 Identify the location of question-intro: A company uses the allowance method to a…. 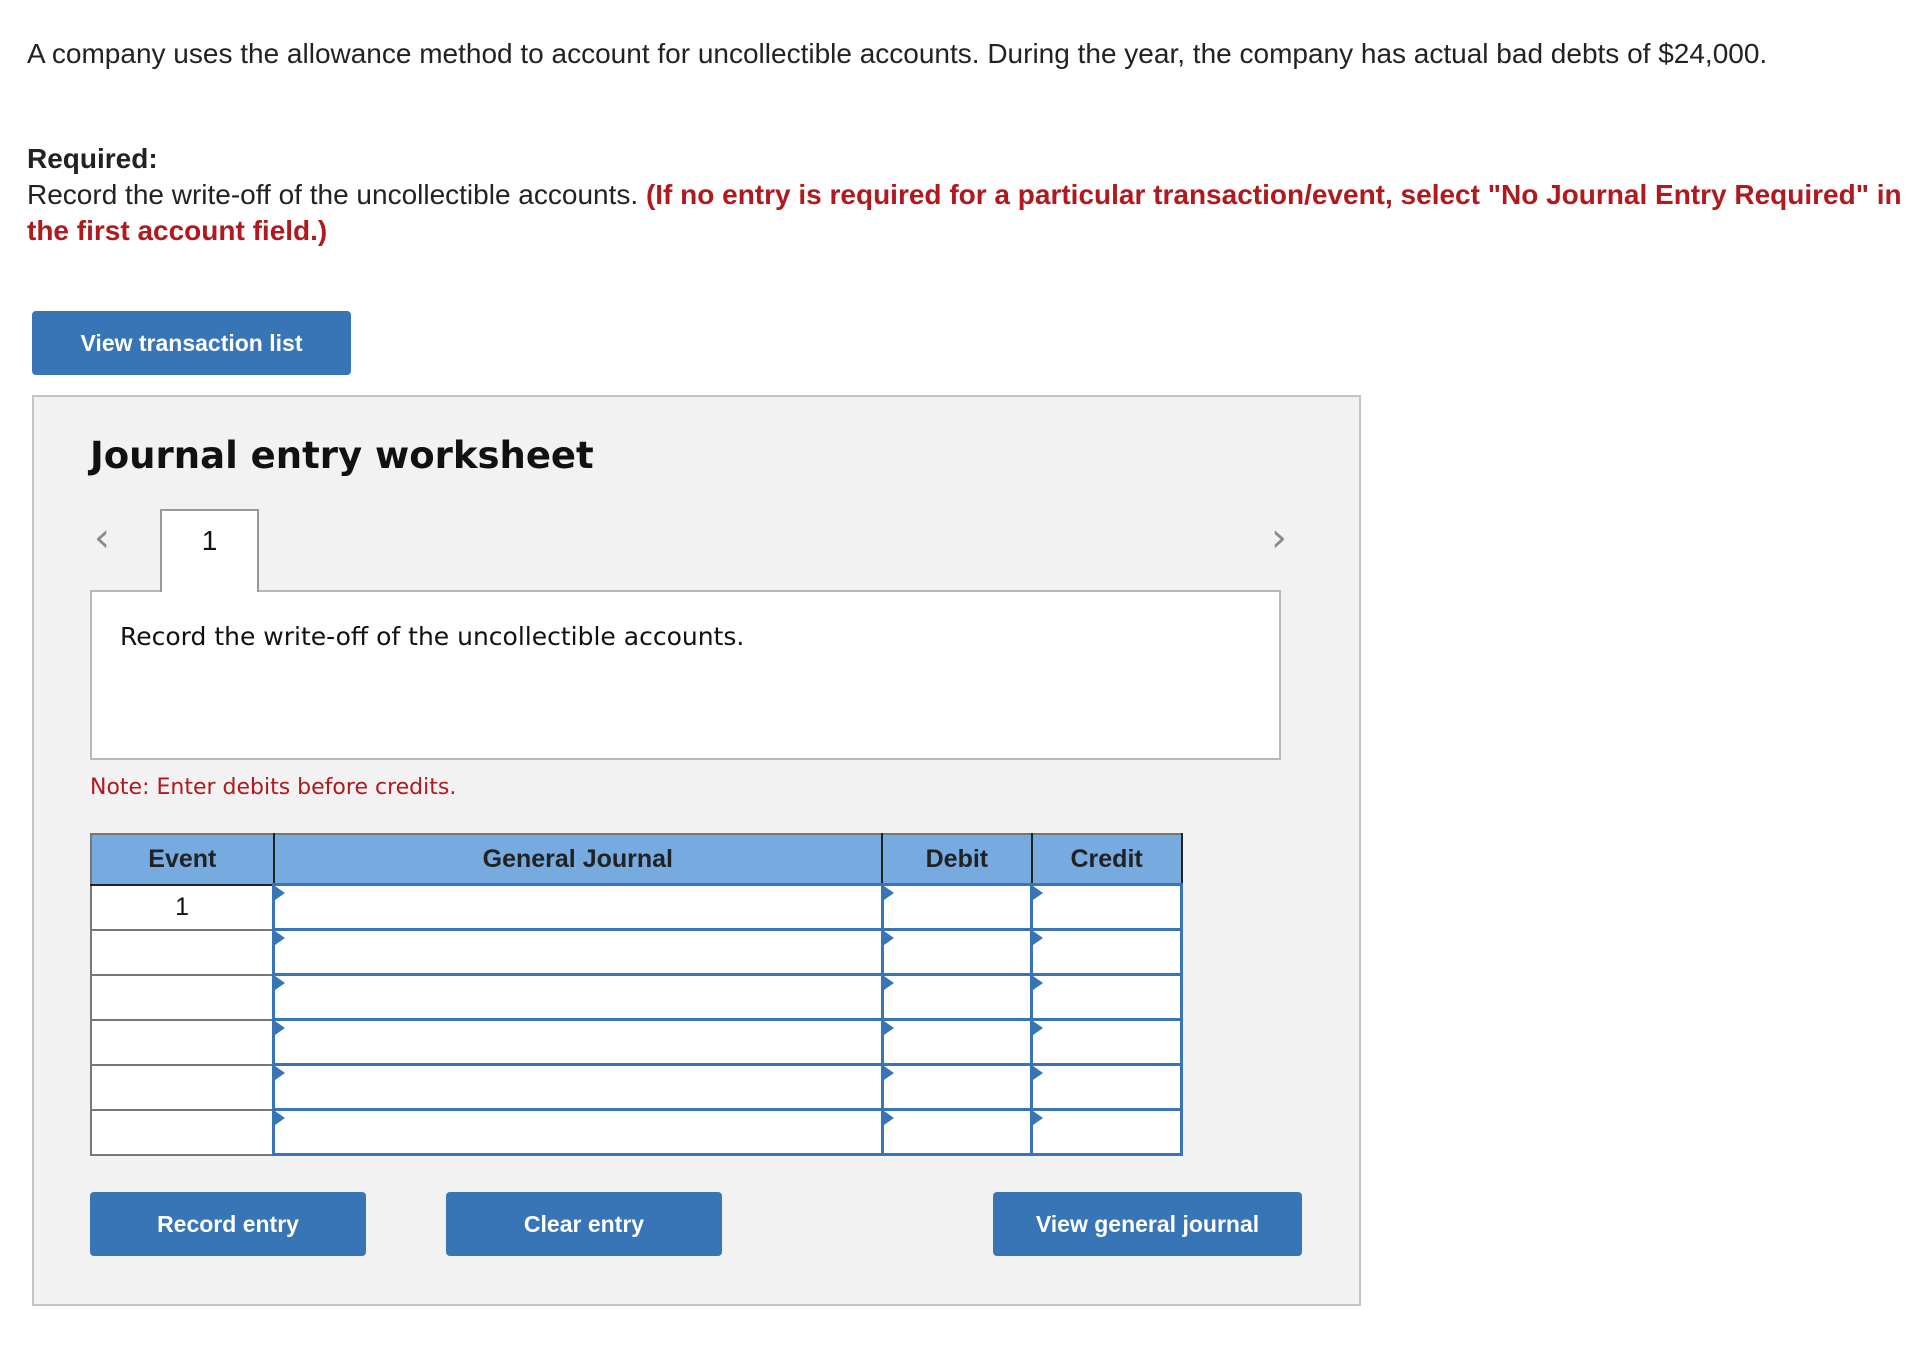
(897, 53).